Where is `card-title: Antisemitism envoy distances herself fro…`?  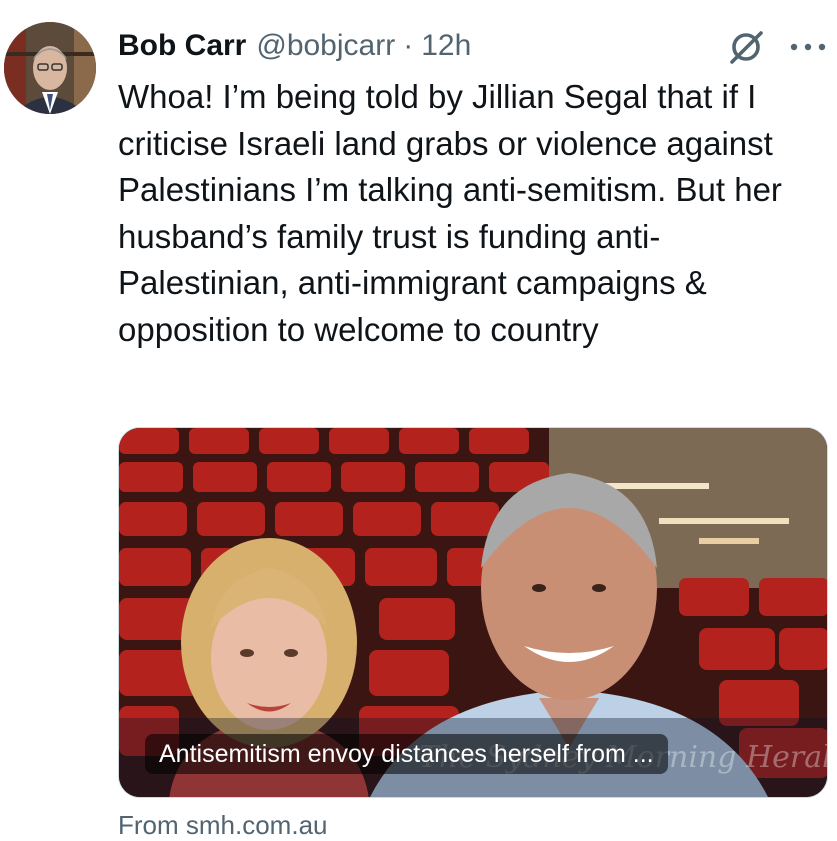
card-title: Antisemitism envoy distances herself fro… is located at coordinates (406, 754).